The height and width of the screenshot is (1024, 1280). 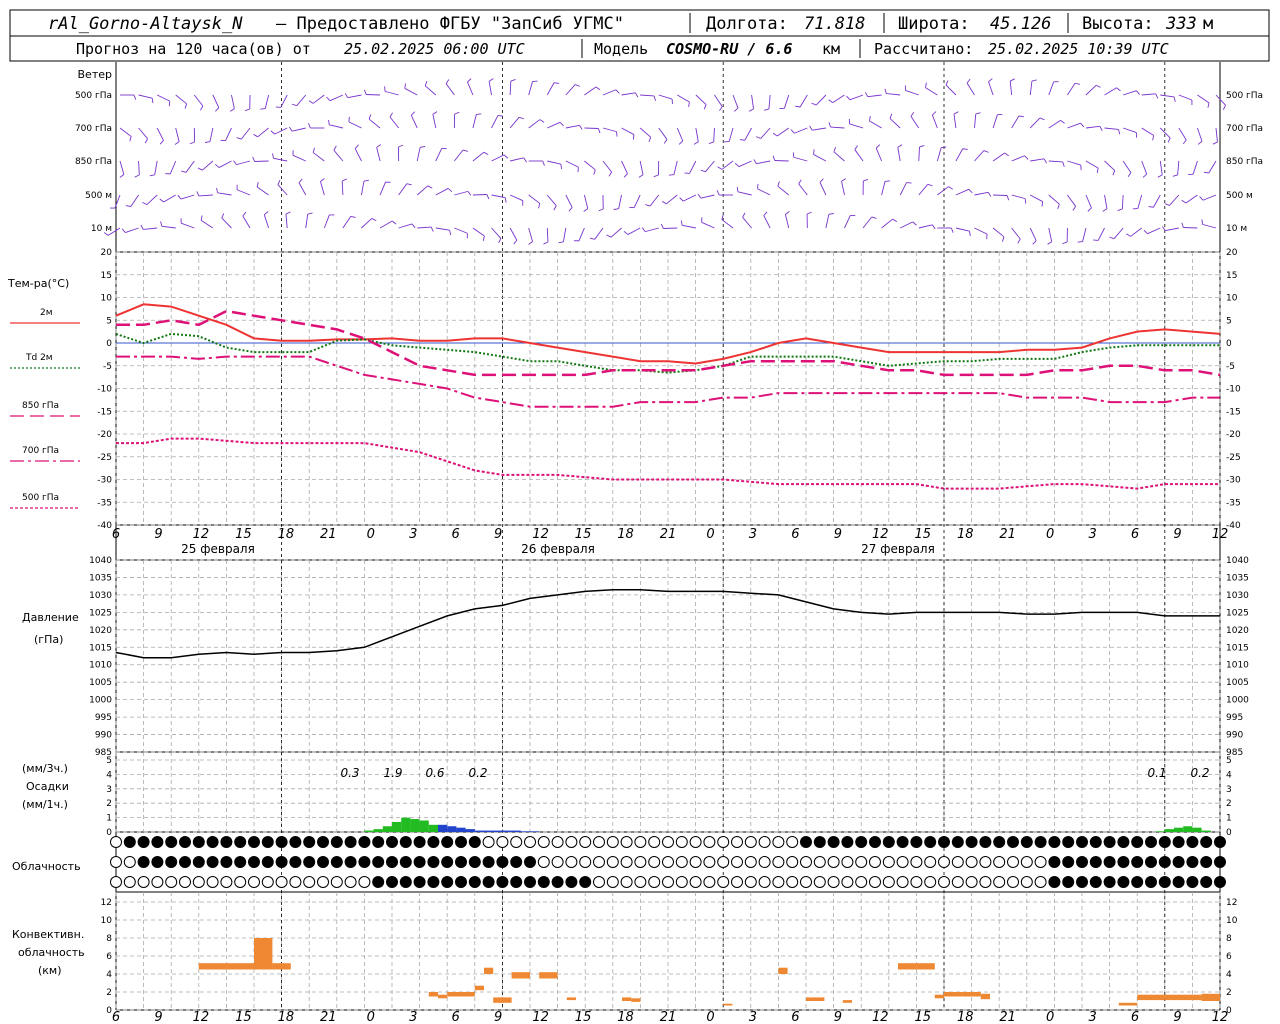 What do you see at coordinates (434, 49) in the screenshot?
I see `forecast-time: 25.02.2025 06:00 UTC` at bounding box center [434, 49].